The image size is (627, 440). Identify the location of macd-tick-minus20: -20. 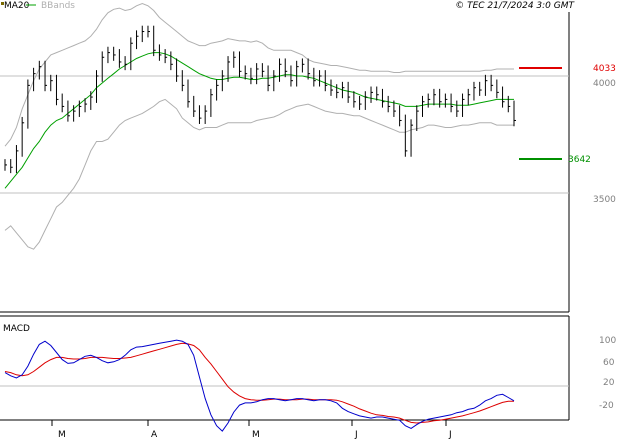
(606, 406).